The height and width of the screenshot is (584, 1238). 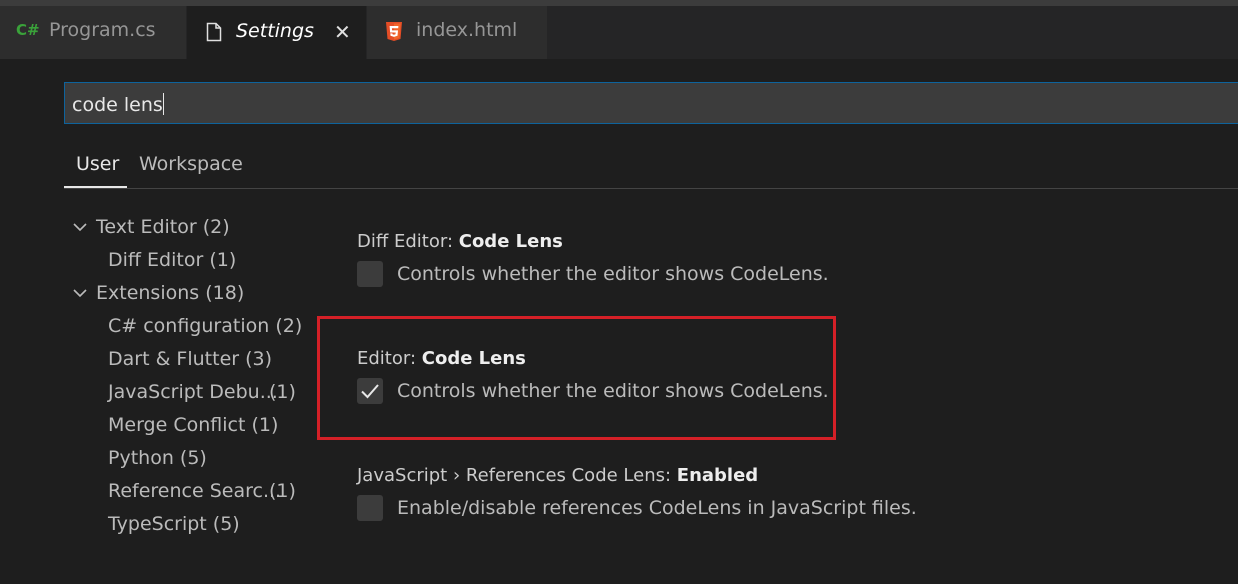 I want to click on toc-label: Dart & Flutter, so click(x=174, y=359).